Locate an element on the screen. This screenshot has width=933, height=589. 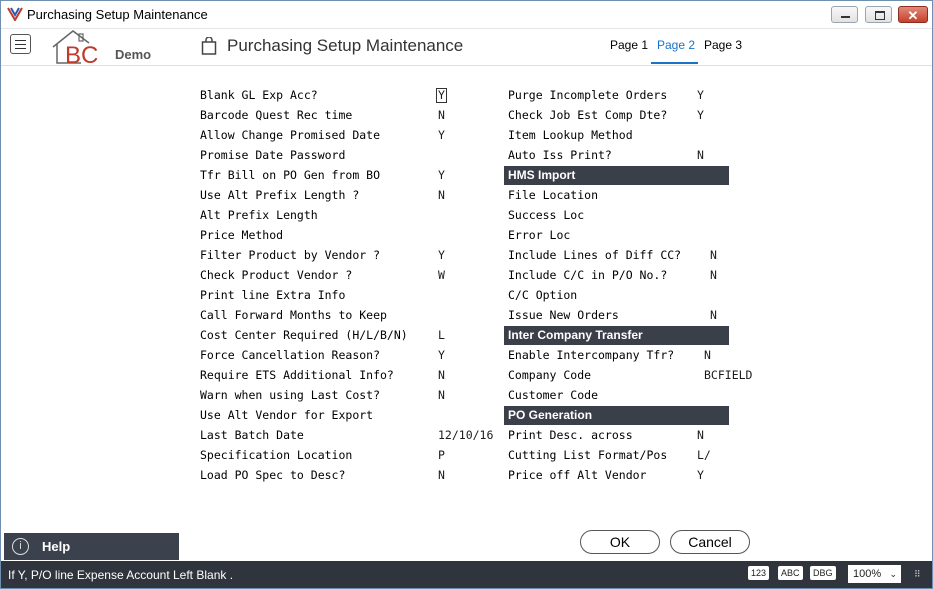
debug-badge: DBG is located at coordinates (823, 573).